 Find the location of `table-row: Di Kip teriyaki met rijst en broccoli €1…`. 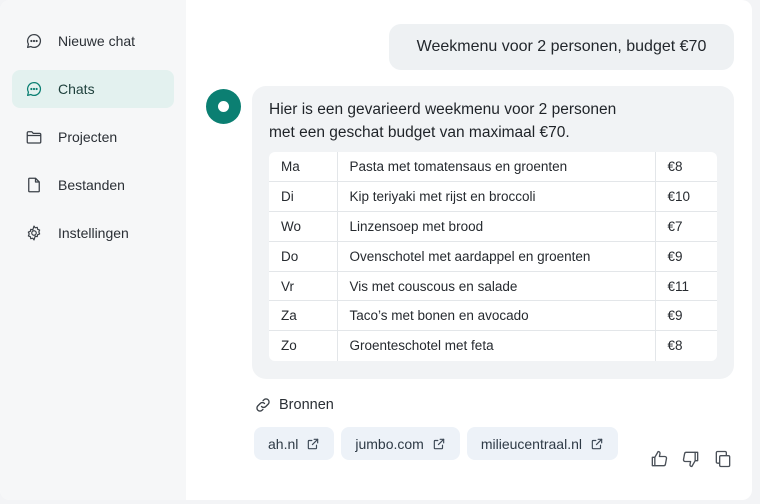

table-row: Di Kip teriyaki met rijst en broccoli €1… is located at coordinates (493, 197).